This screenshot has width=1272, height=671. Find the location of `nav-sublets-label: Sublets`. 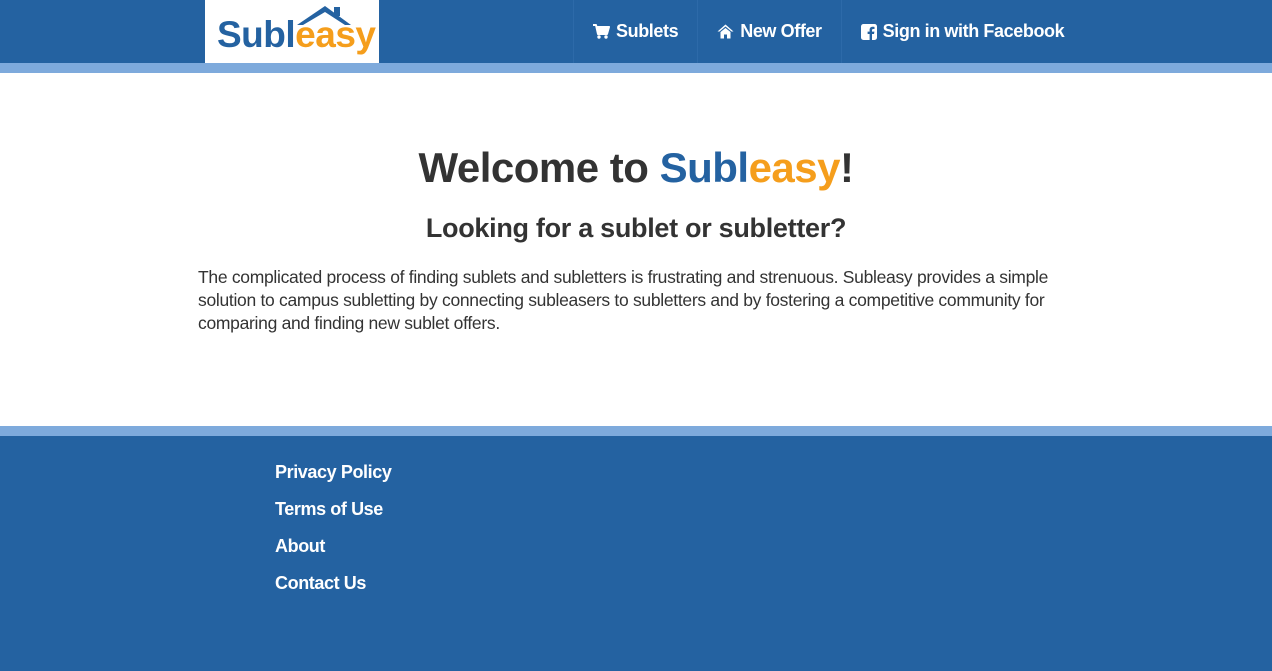

nav-sublets-label: Sublets is located at coordinates (647, 31).